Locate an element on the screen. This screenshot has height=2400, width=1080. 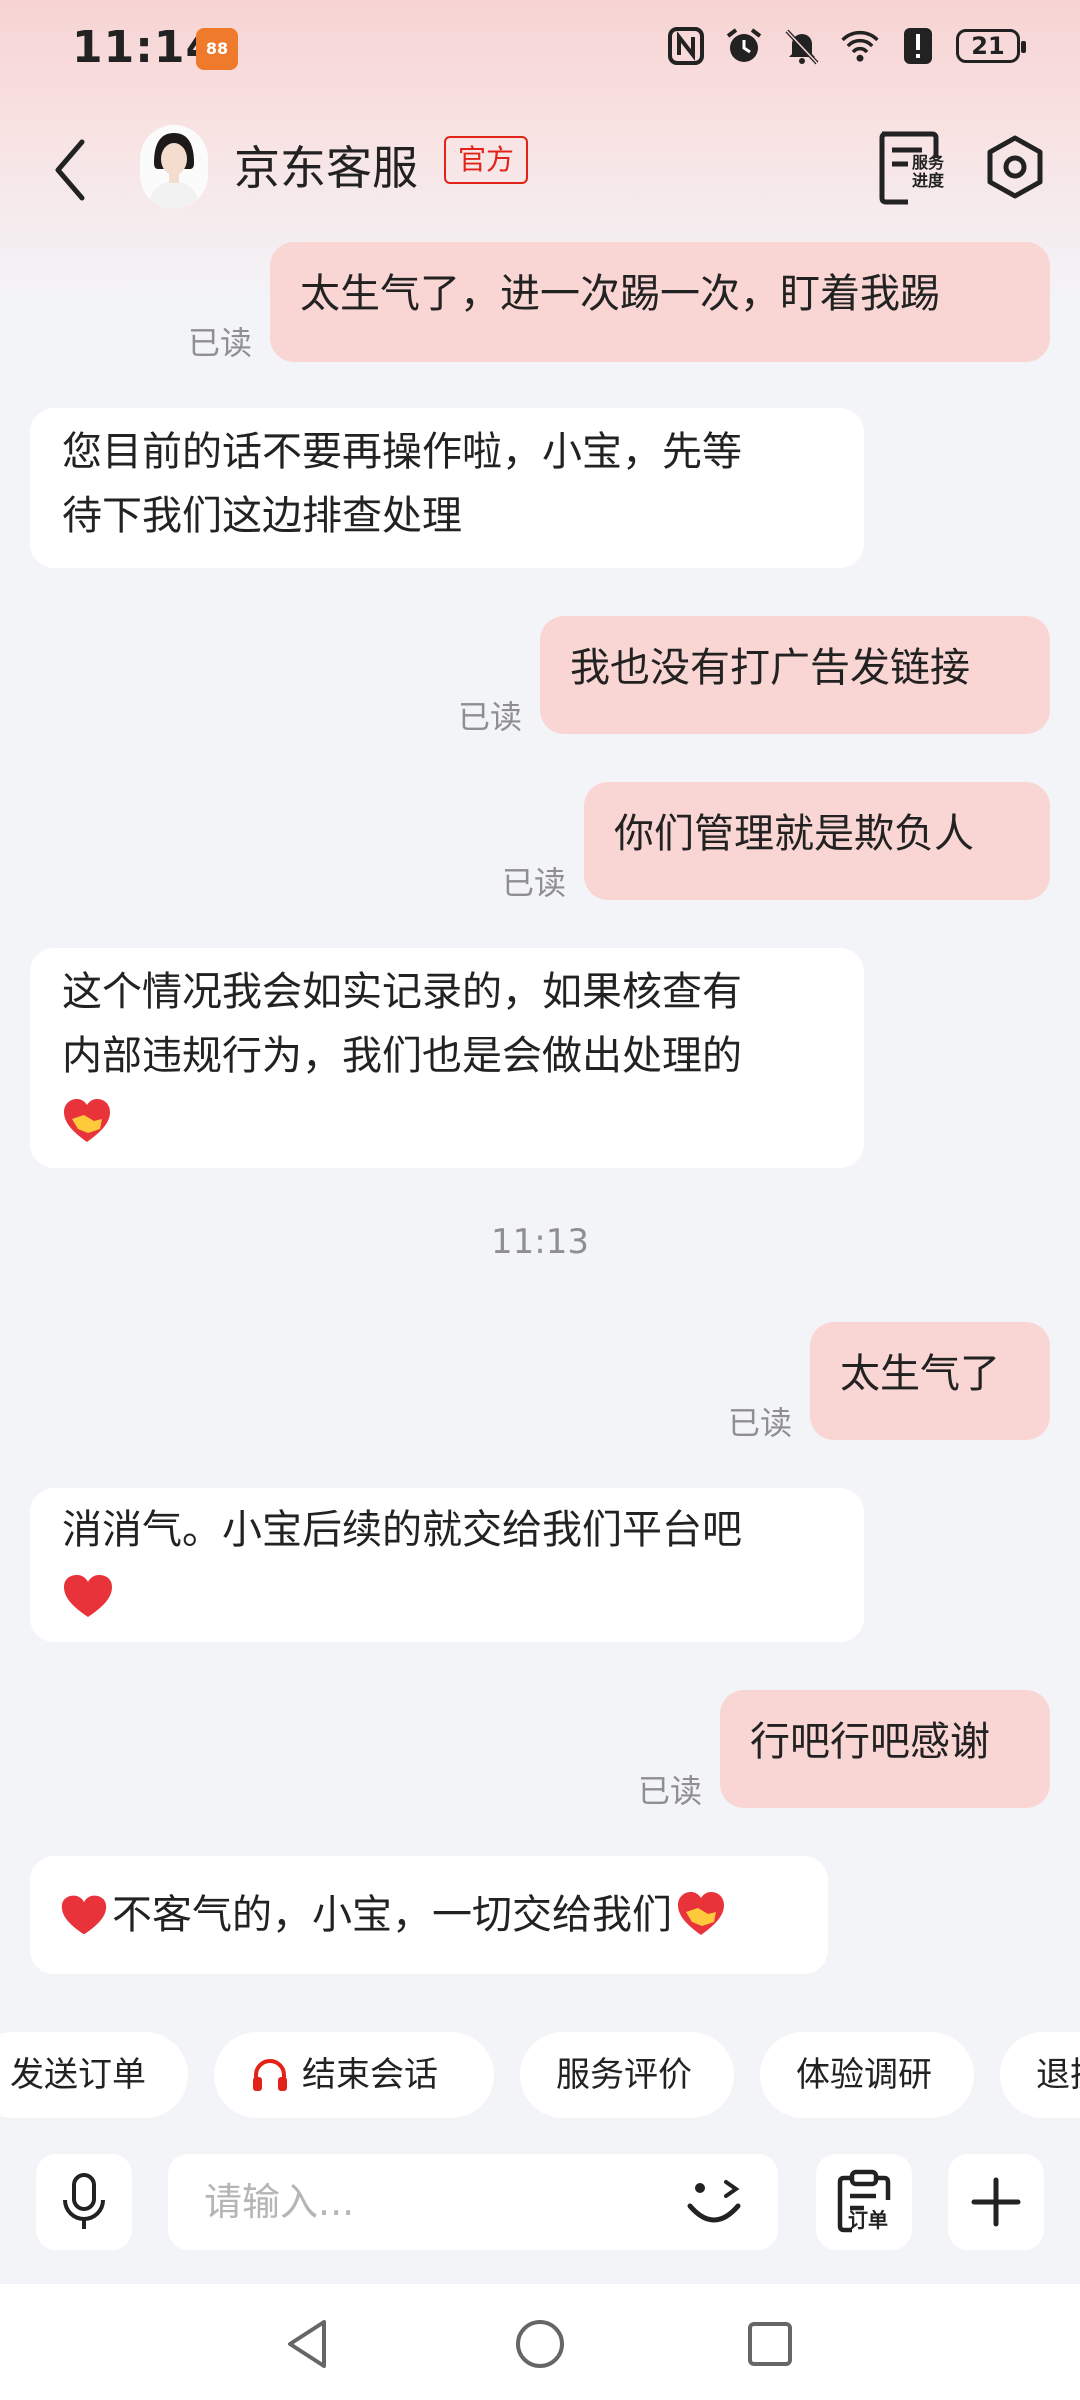
message-bubble-sent: 你们管理就是欺负人 is located at coordinates (817, 841).